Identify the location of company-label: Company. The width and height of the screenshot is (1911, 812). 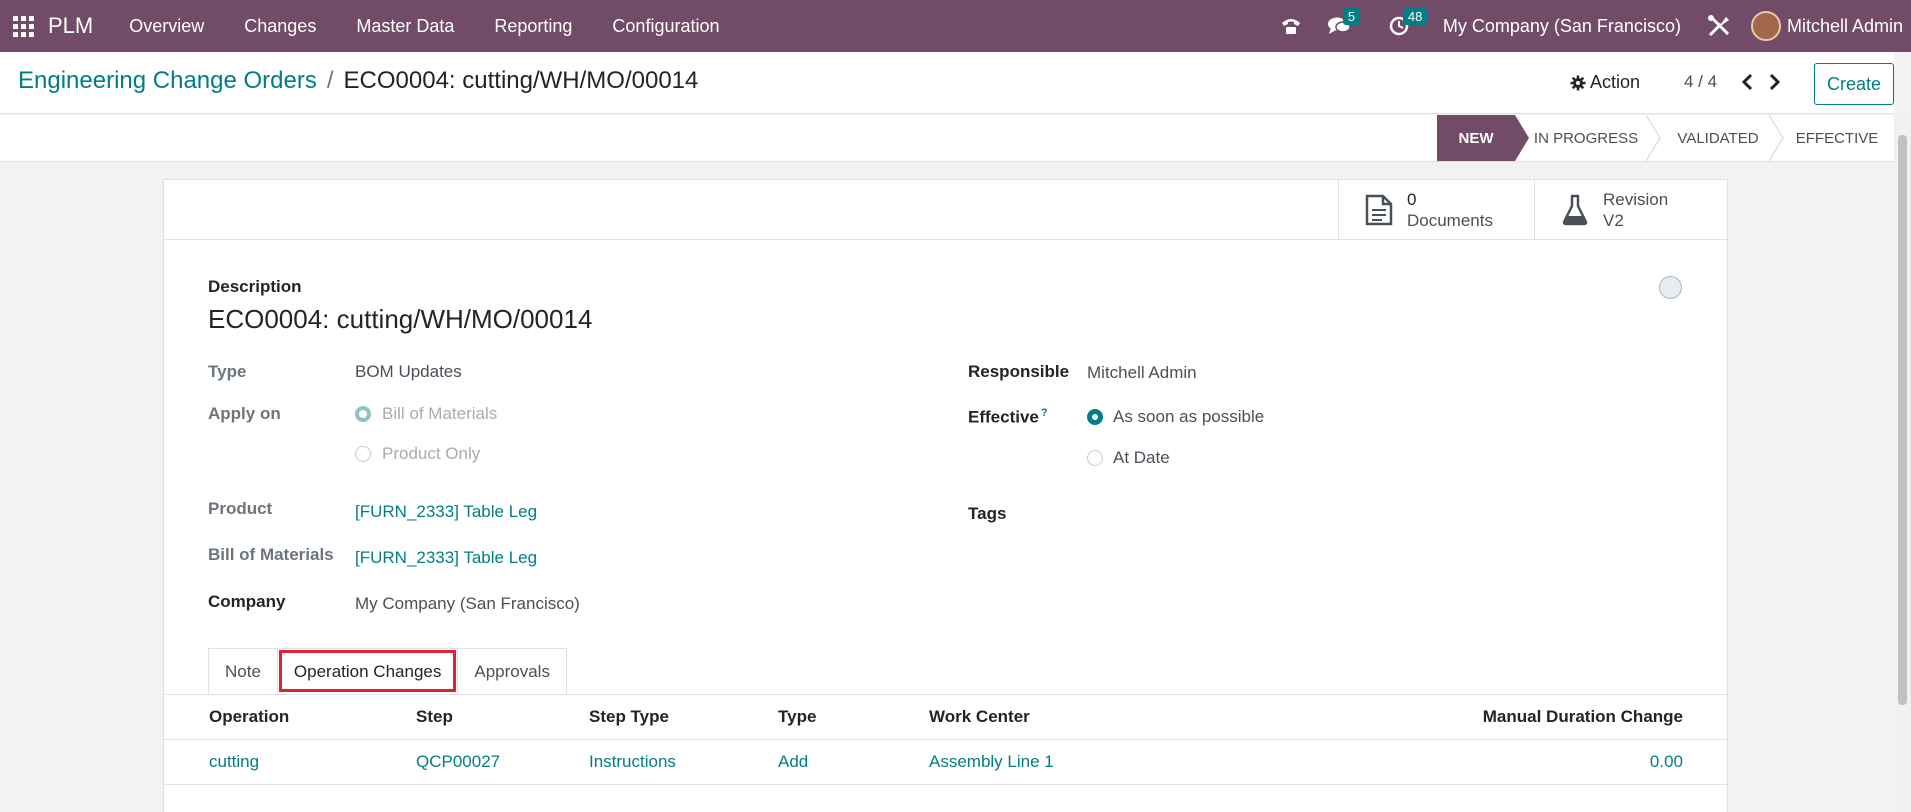
(247, 601).